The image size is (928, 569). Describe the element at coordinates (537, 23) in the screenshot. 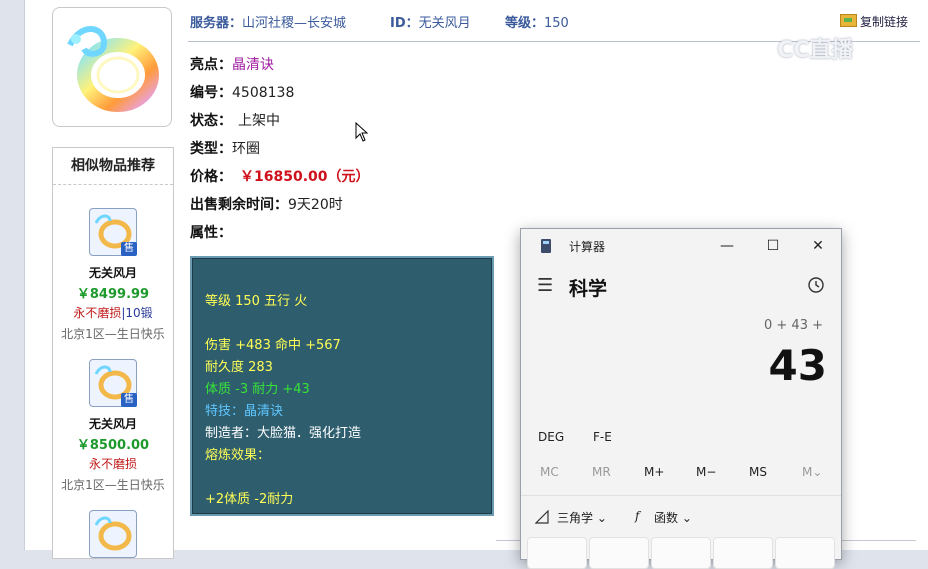

I see `level-info: 等级：150` at that location.